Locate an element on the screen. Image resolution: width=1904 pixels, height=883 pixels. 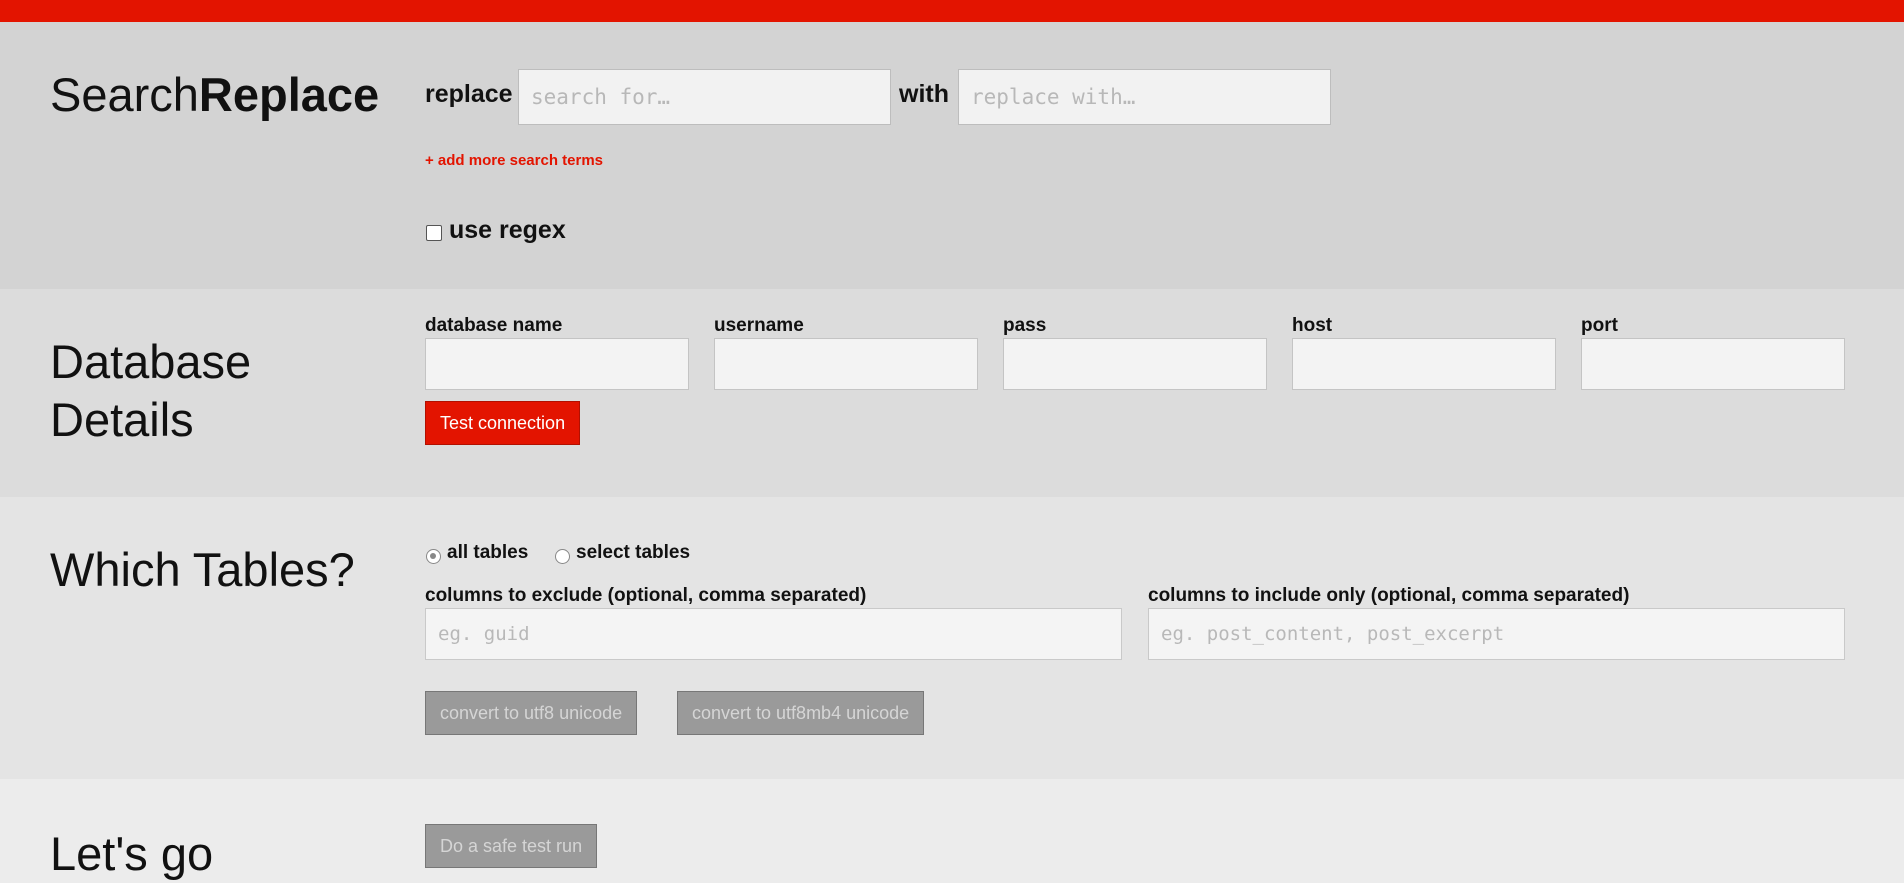
add-search-terms-link: + add more search terms is located at coordinates (514, 160).